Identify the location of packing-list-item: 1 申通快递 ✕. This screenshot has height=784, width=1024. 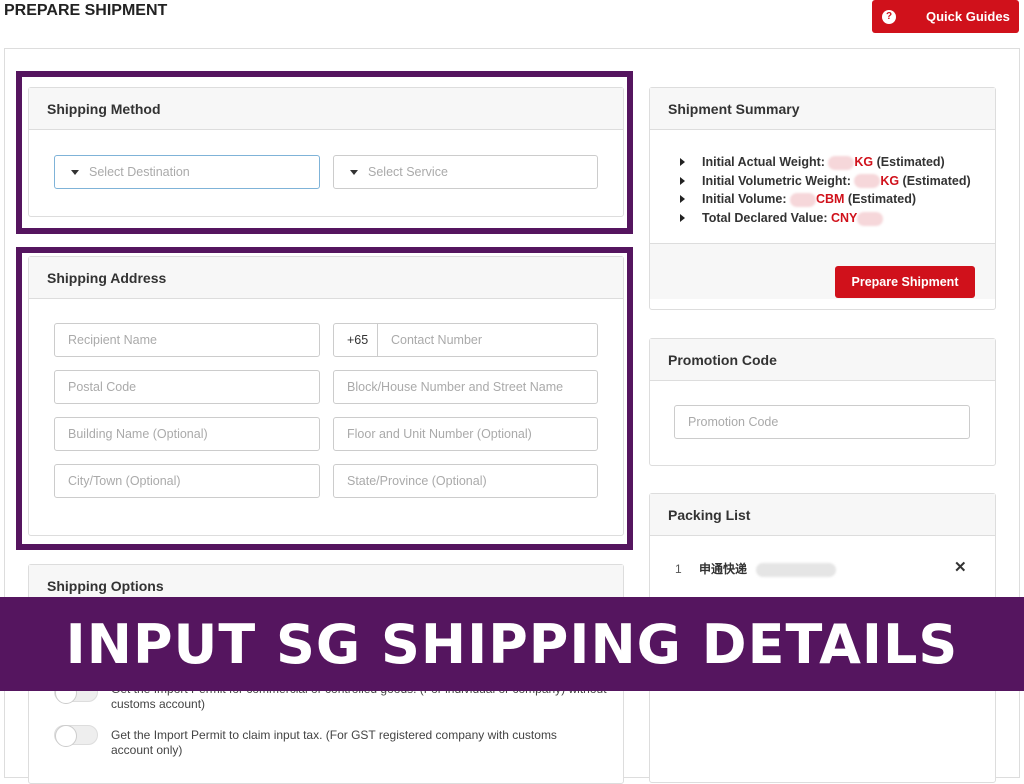
(822, 556).